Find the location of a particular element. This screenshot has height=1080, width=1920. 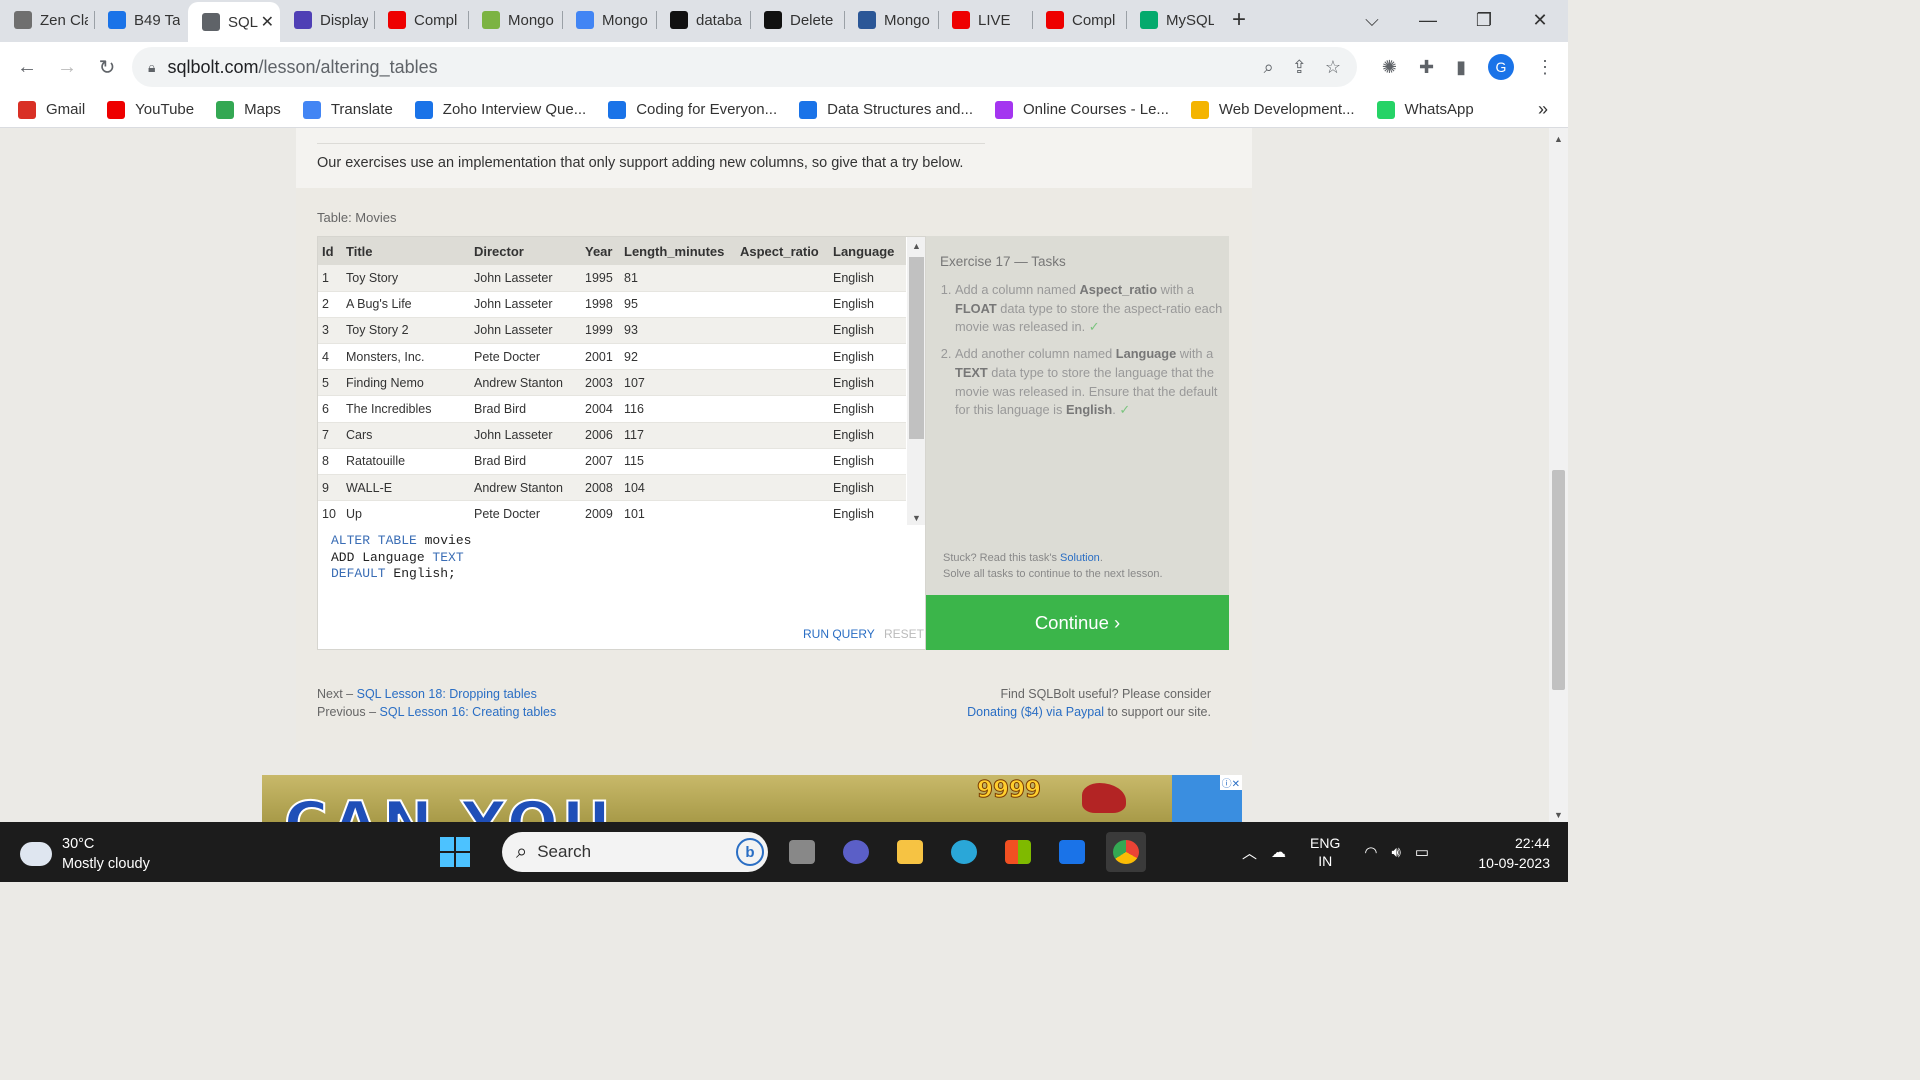

bookmark-label: Translate is located at coordinates (361, 109).